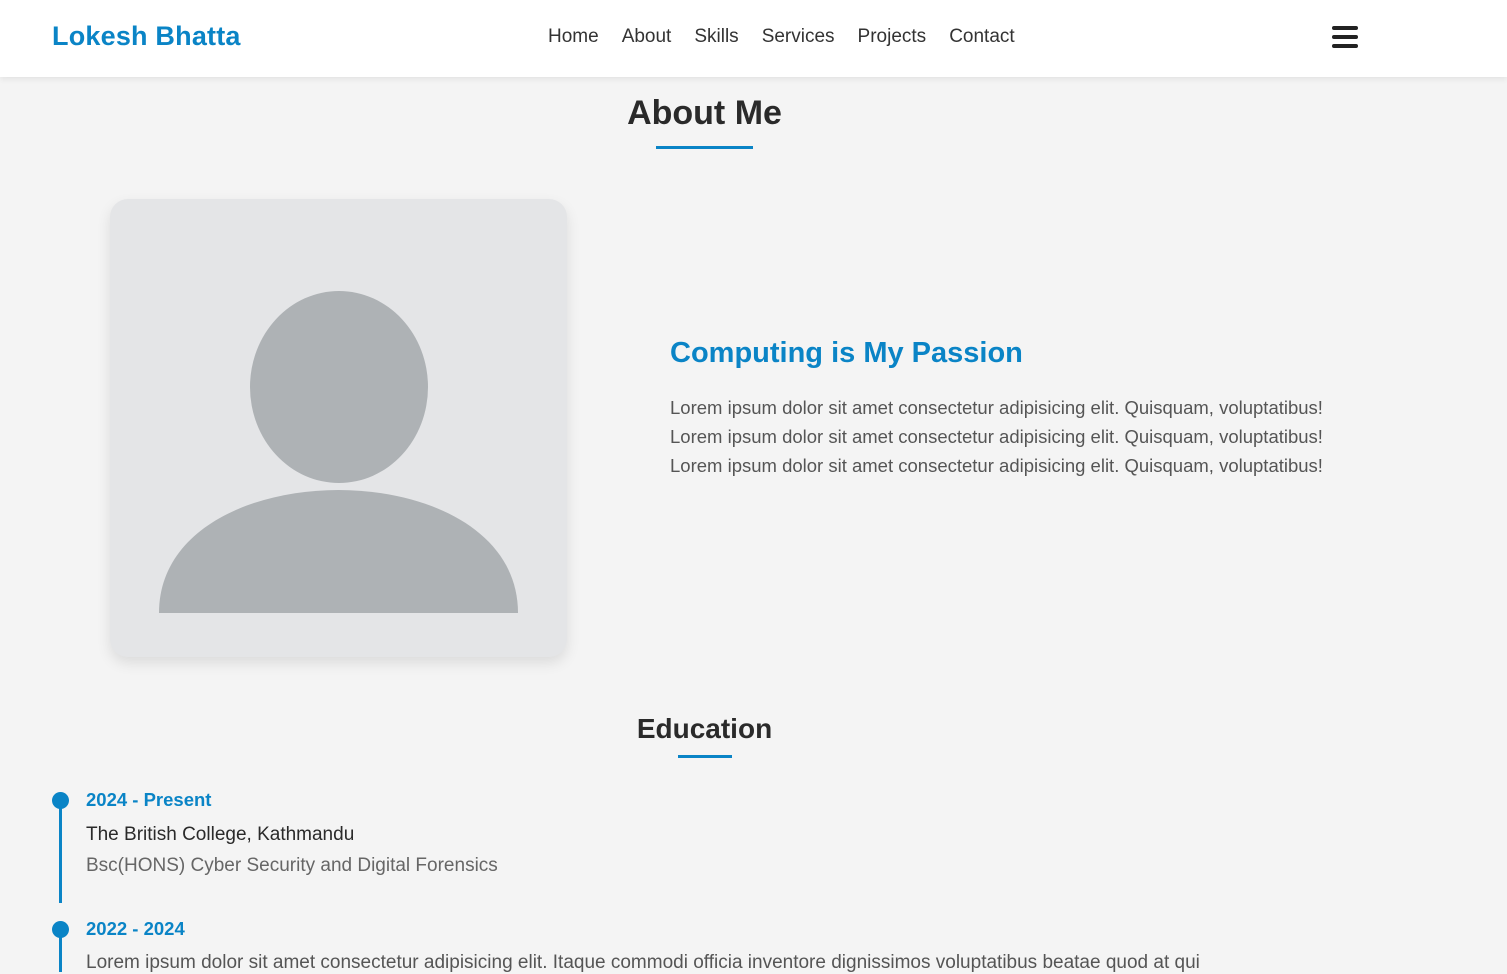 The image size is (1507, 974). I want to click on education-title-underline, so click(705, 756).